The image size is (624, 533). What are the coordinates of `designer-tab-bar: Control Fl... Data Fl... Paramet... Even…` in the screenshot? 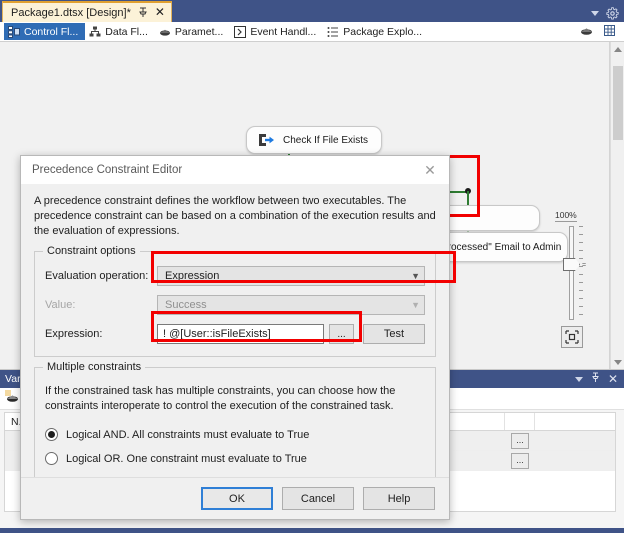 It's located at (312, 32).